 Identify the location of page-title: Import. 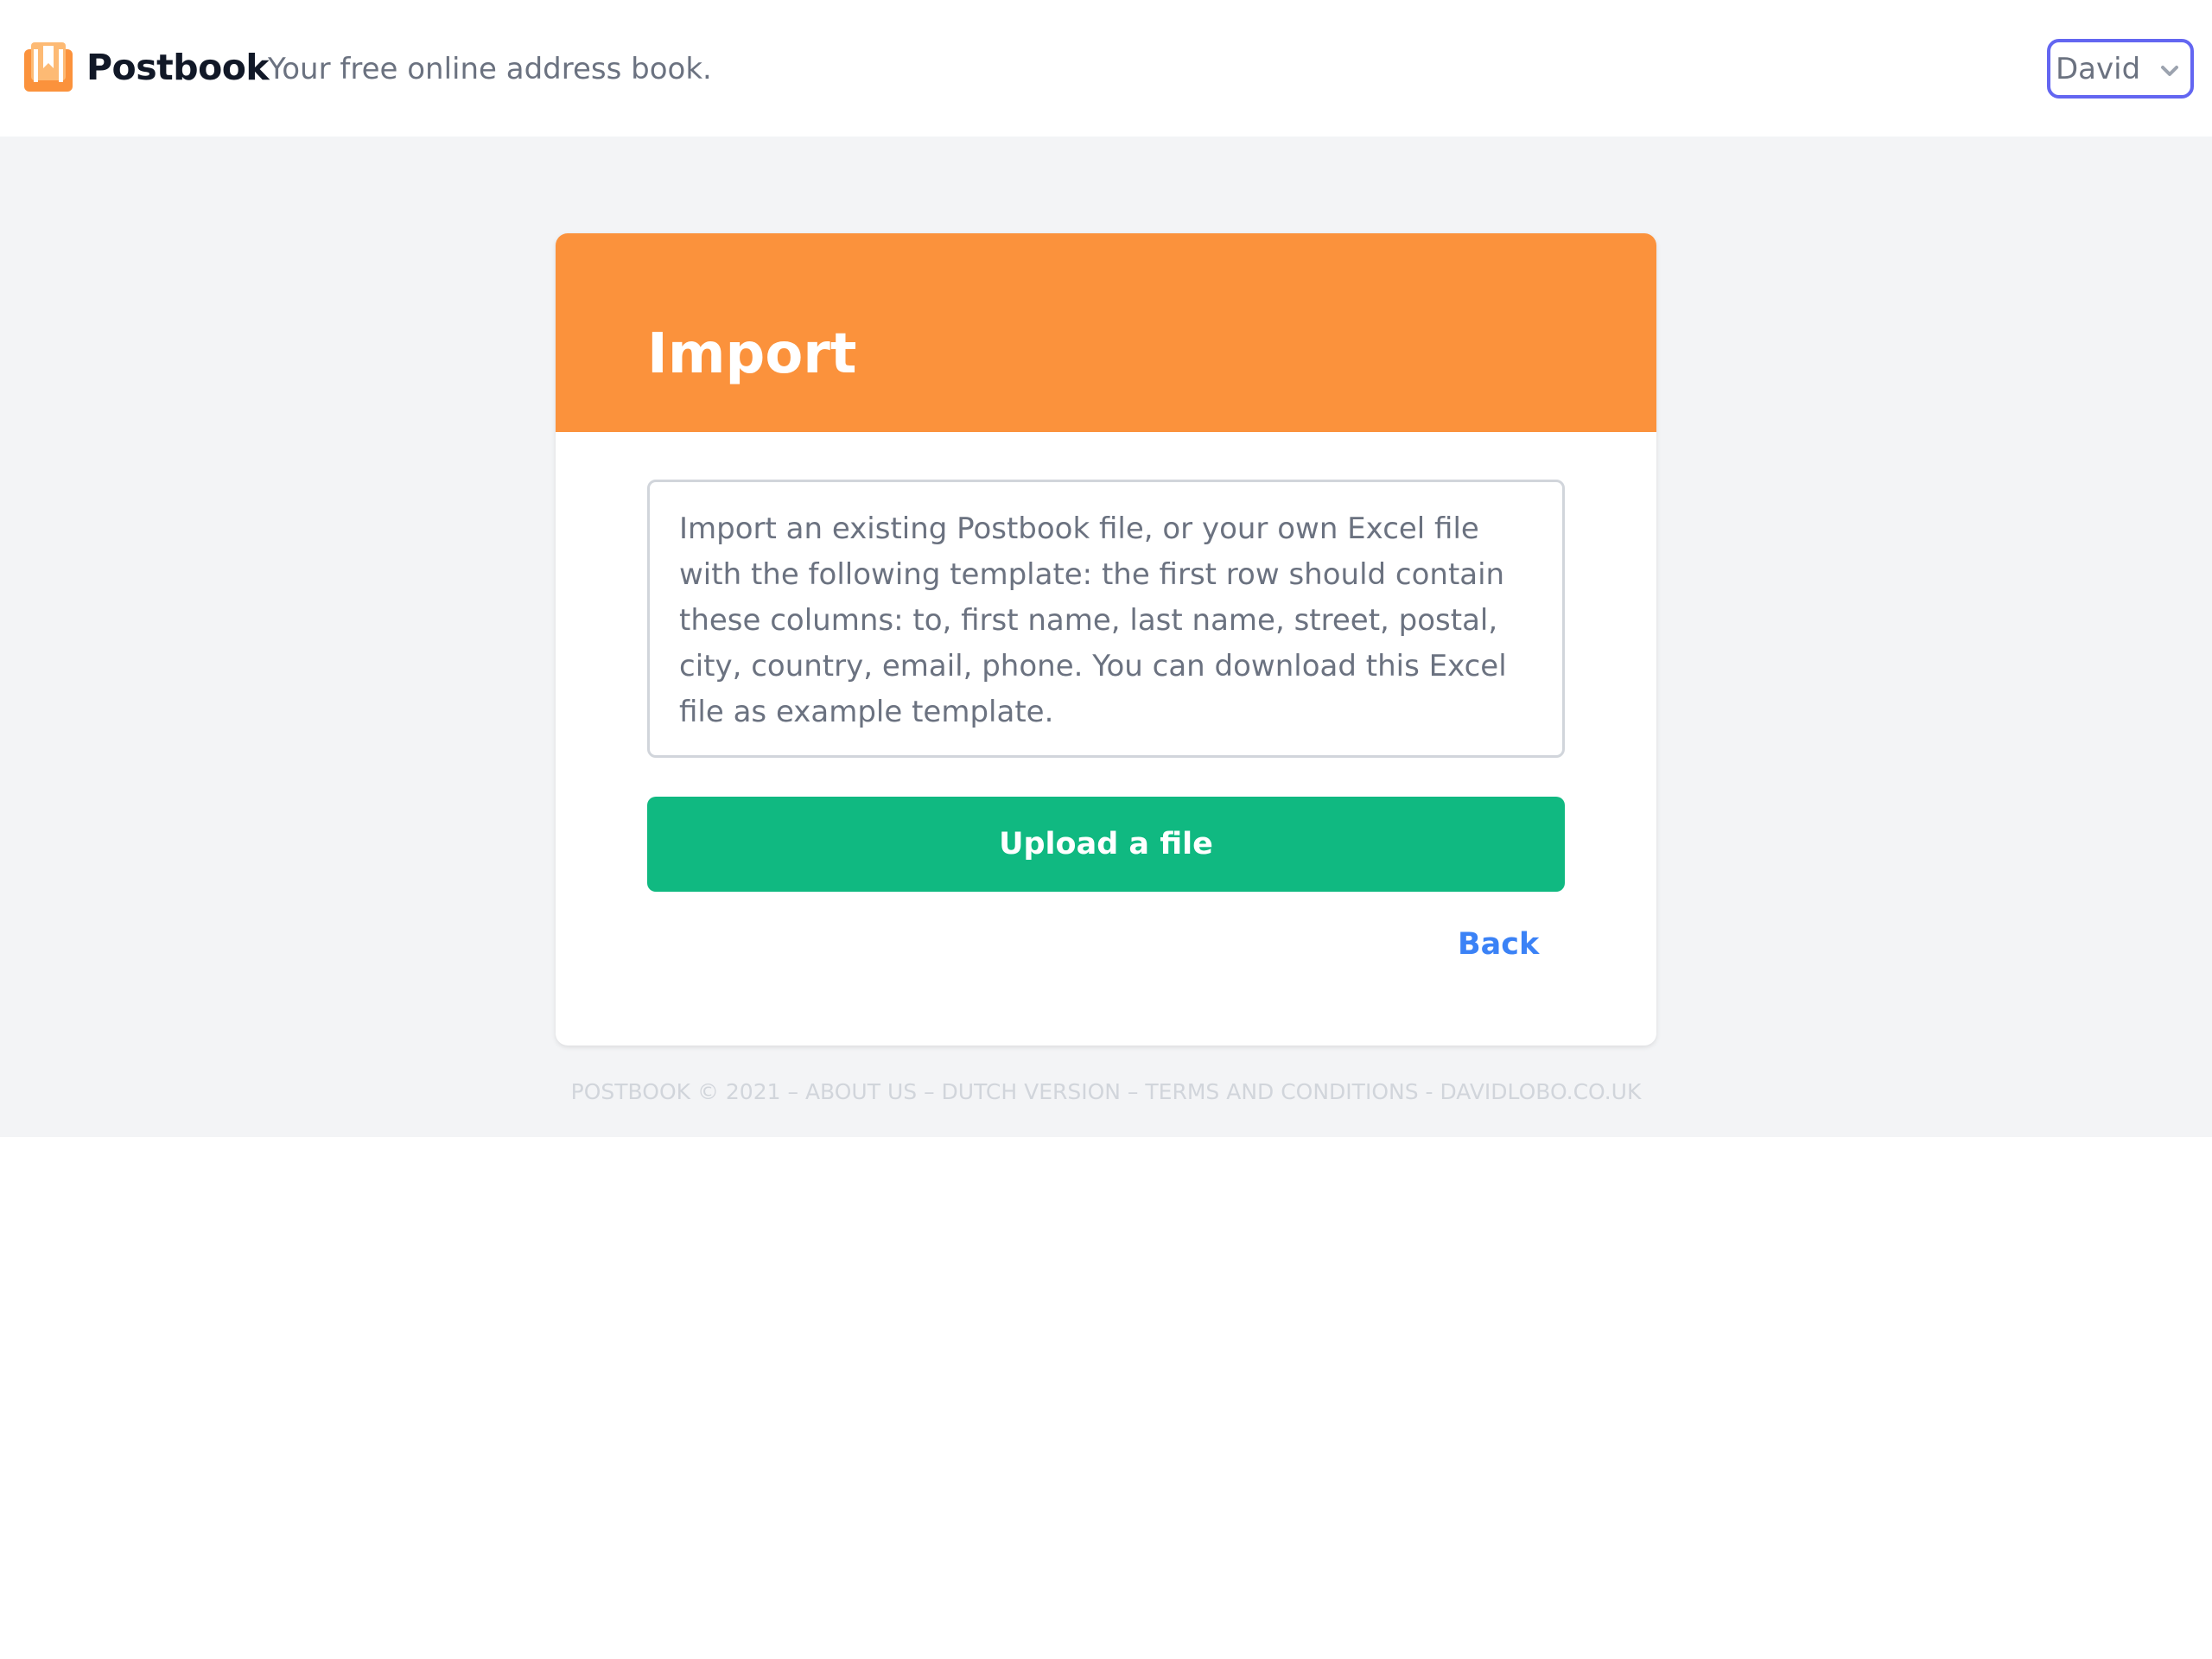
(752, 354).